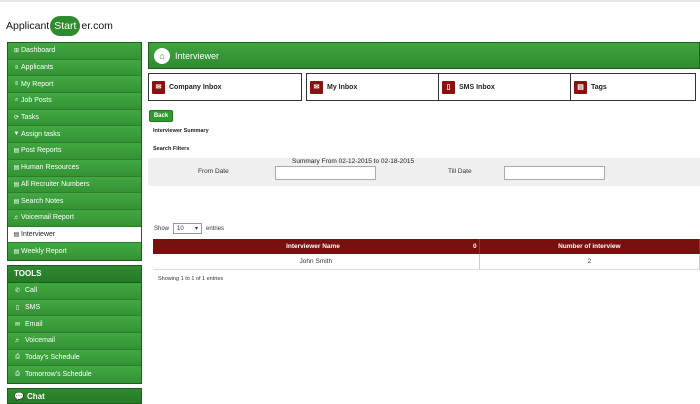 This screenshot has height=404, width=700. Describe the element at coordinates (74, 101) in the screenshot. I see `sidebar-item-job-posts: ⌕ Job Posts` at that location.